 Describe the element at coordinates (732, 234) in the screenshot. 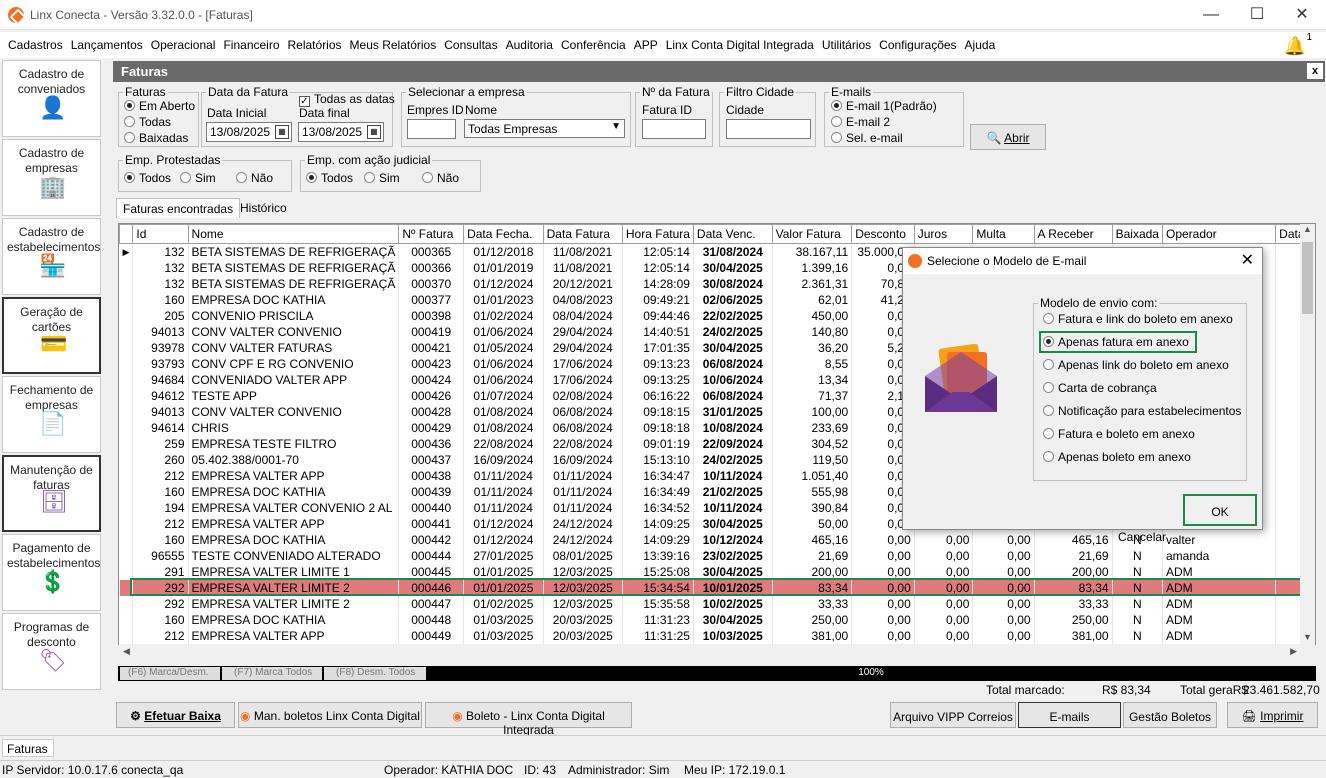

I see `column-header: Data Venc.` at that location.